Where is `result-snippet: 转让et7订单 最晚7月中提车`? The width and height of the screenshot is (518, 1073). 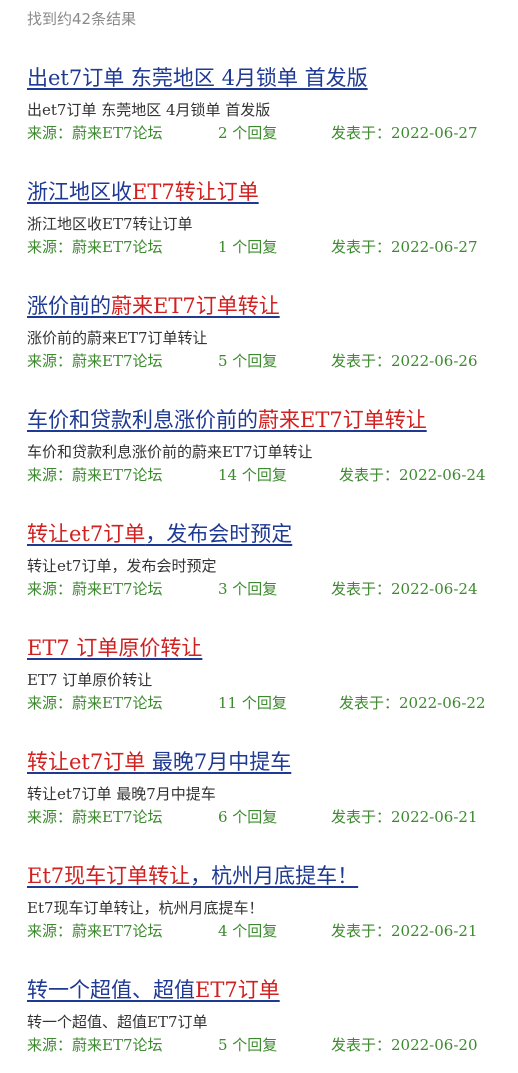 result-snippet: 转让et7订单 最晚7月中提车 is located at coordinates (121, 794).